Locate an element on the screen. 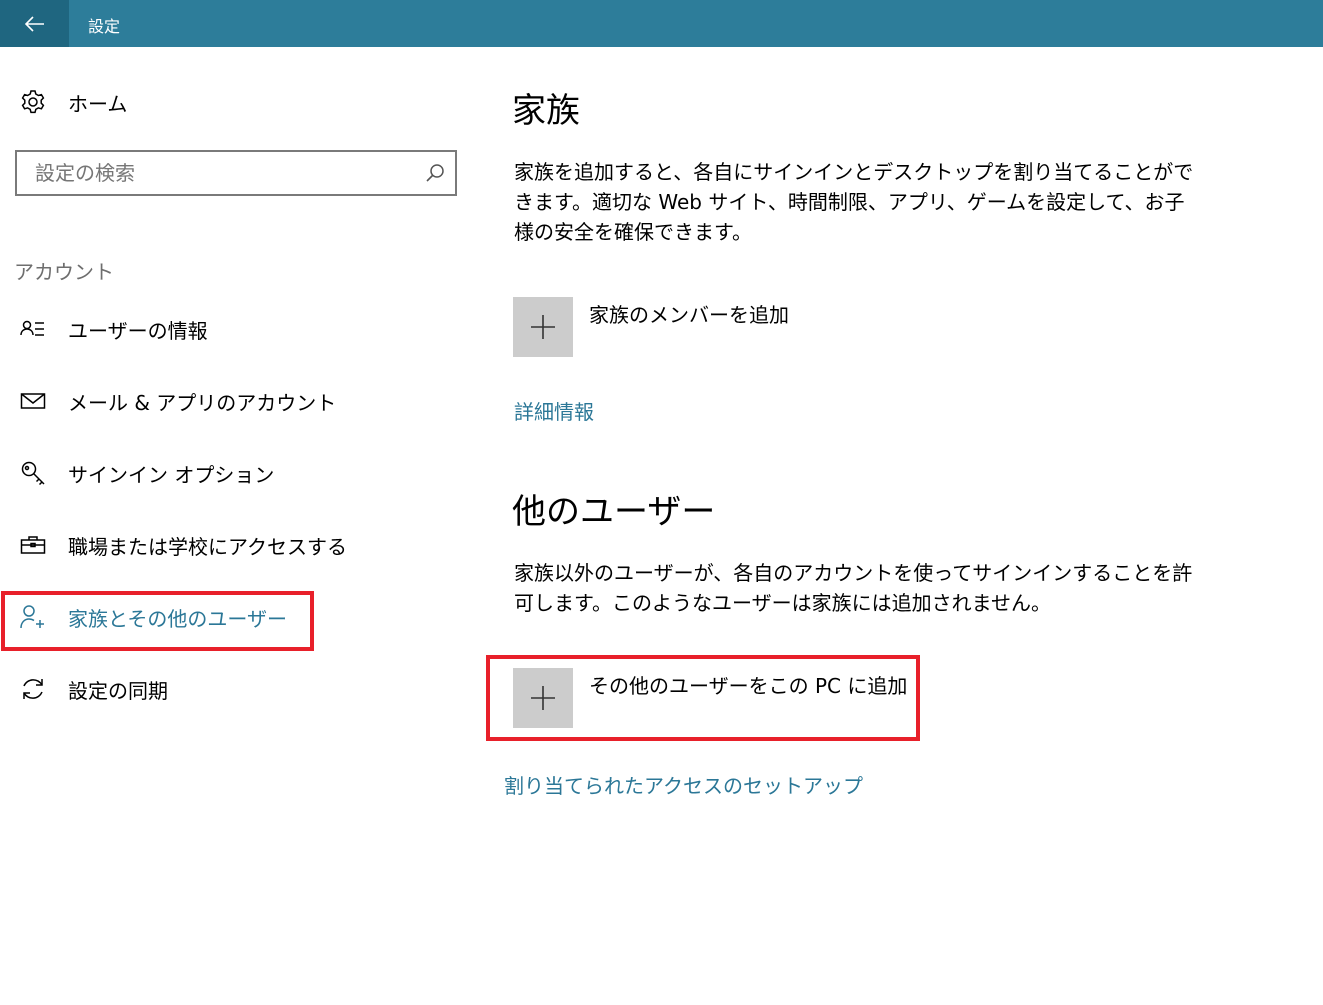 The width and height of the screenshot is (1323, 1005). search-box is located at coordinates (236, 173).